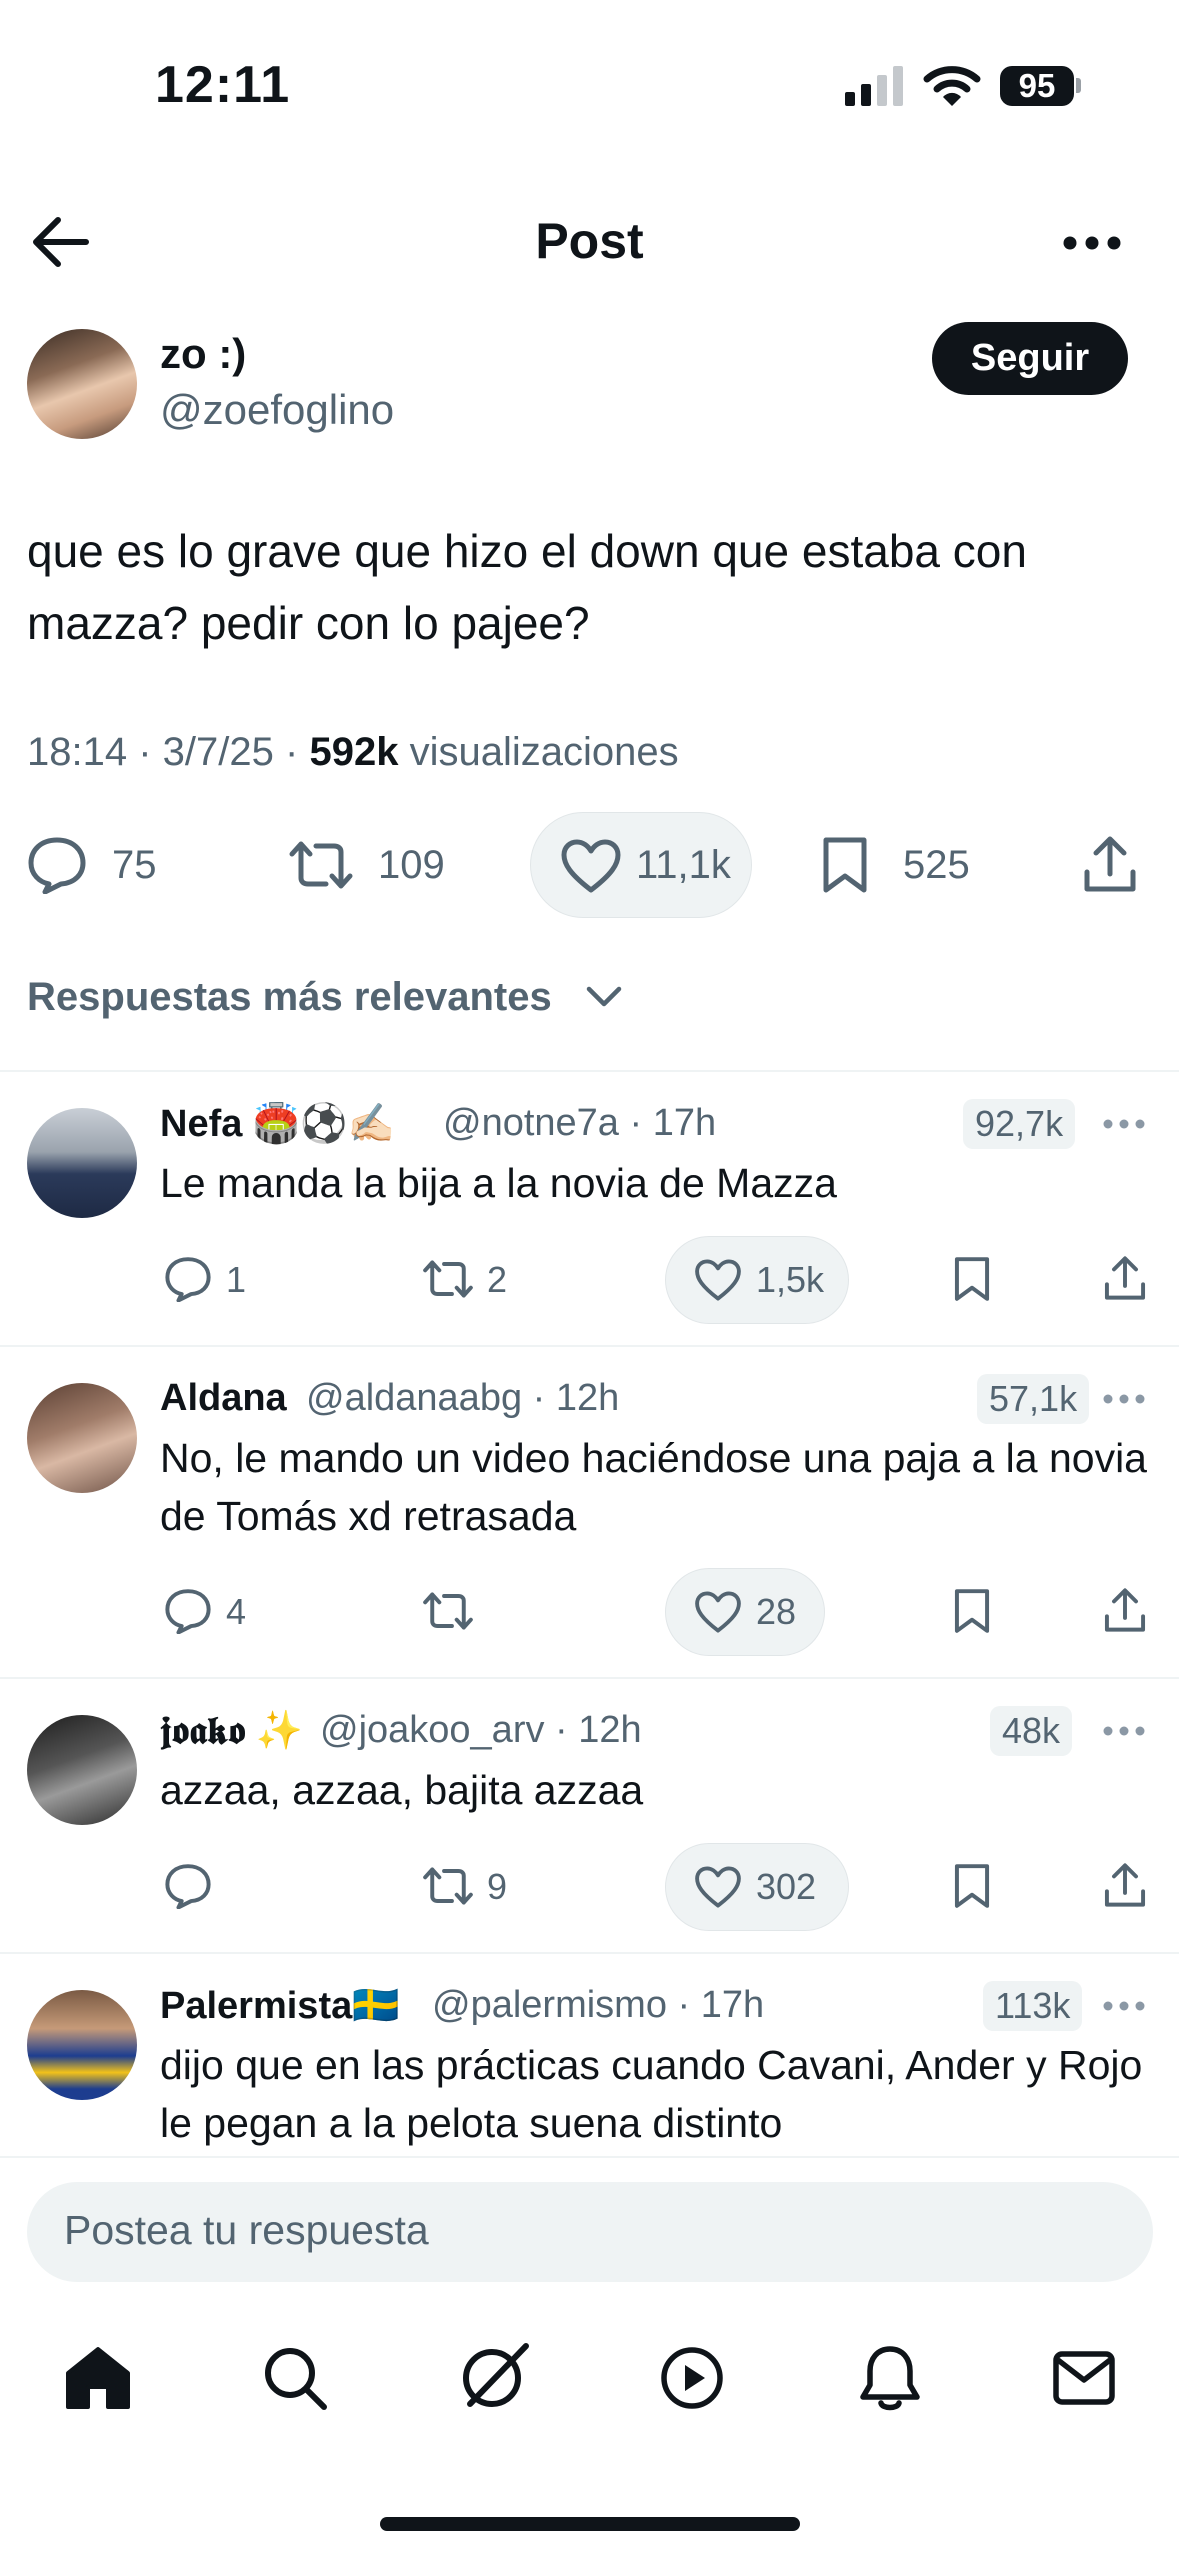  Describe the element at coordinates (1030, 358) in the screenshot. I see `follow-button: Seguir` at that location.